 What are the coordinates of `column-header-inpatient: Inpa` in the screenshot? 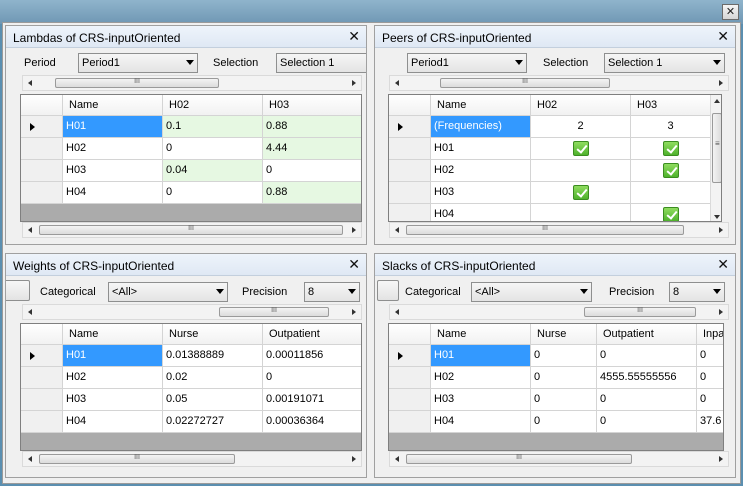 It's located at (710, 334).